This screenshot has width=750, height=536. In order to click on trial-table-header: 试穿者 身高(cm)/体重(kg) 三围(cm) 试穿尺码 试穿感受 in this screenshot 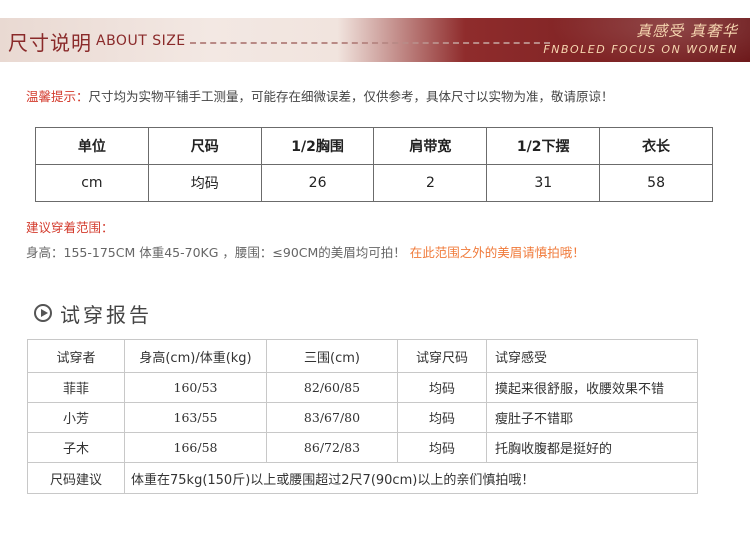, I will do `click(362, 356)`.